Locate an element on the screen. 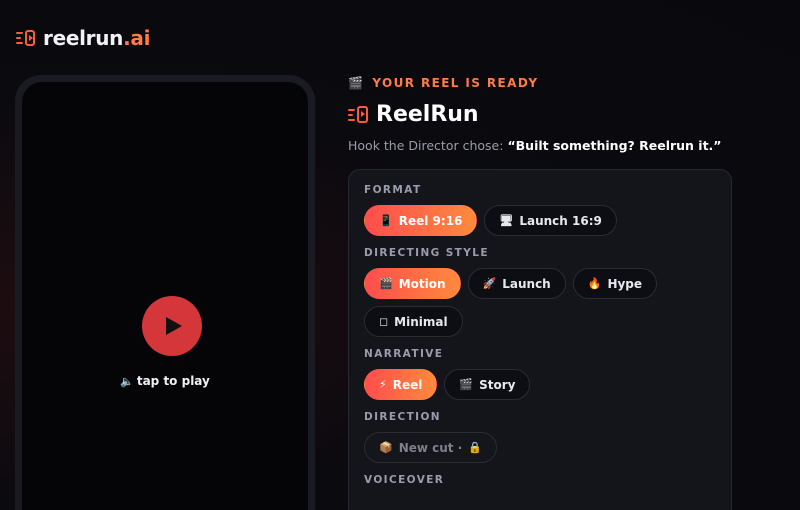 Image resolution: width=800 pixels, height=510 pixels. lock-icon: 🔒 is located at coordinates (475, 447).